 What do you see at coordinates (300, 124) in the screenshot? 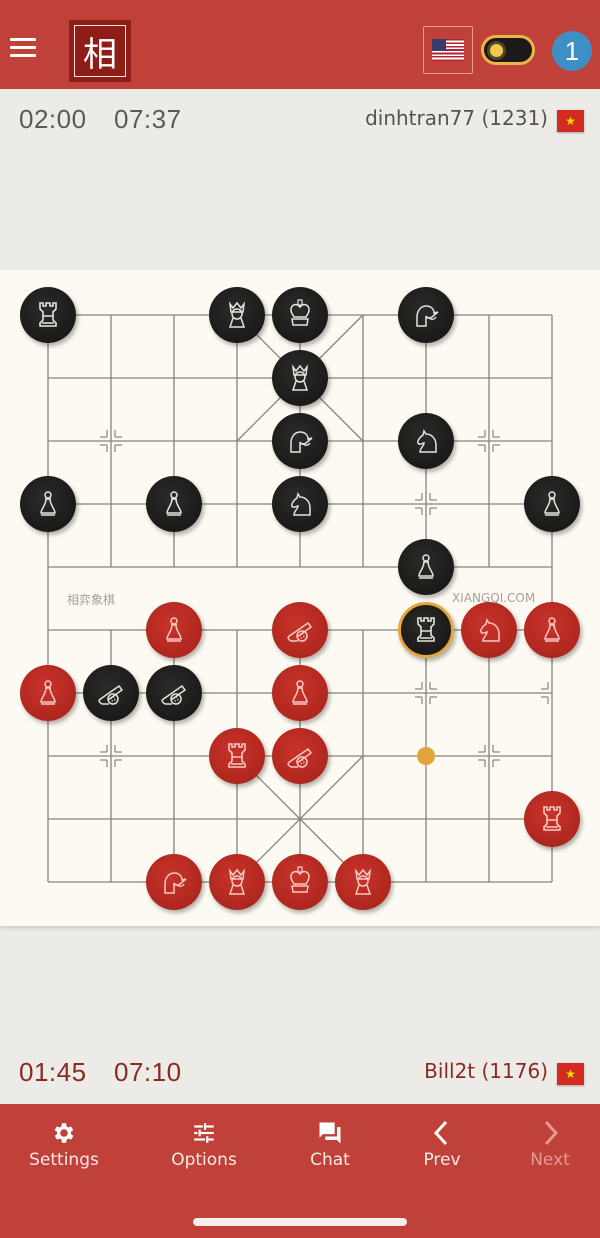
I see `top-player-row: 02:00 07:37 dinhtran77 (1231) ★` at bounding box center [300, 124].